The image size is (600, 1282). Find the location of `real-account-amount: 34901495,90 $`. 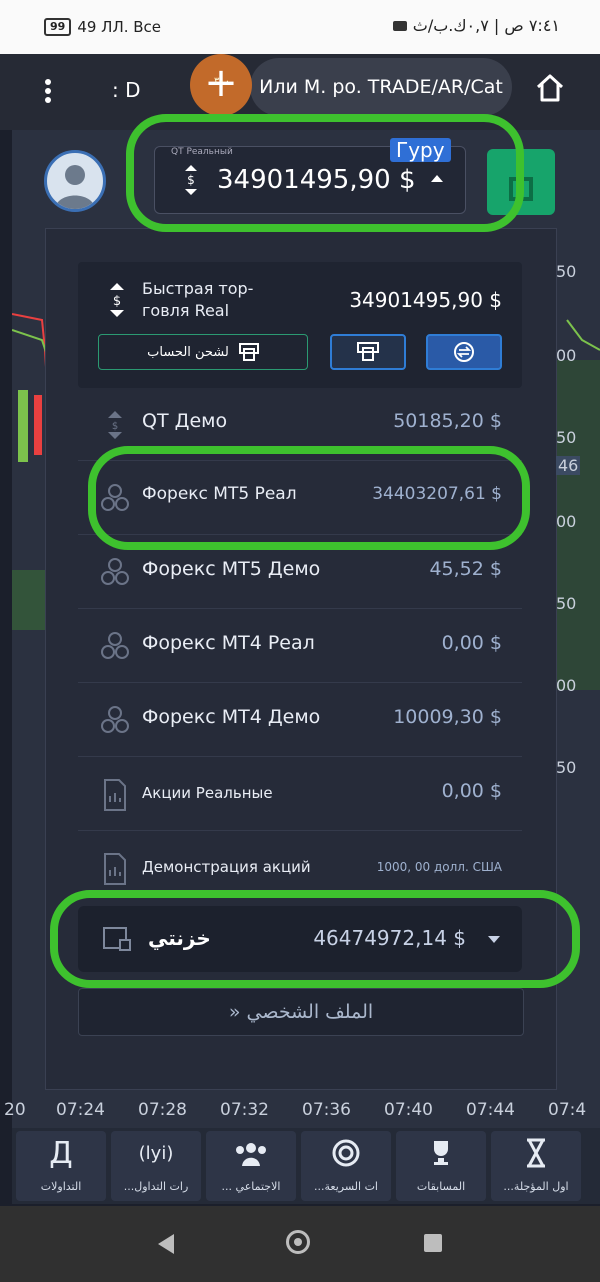

real-account-amount: 34901495,90 $ is located at coordinates (425, 300).